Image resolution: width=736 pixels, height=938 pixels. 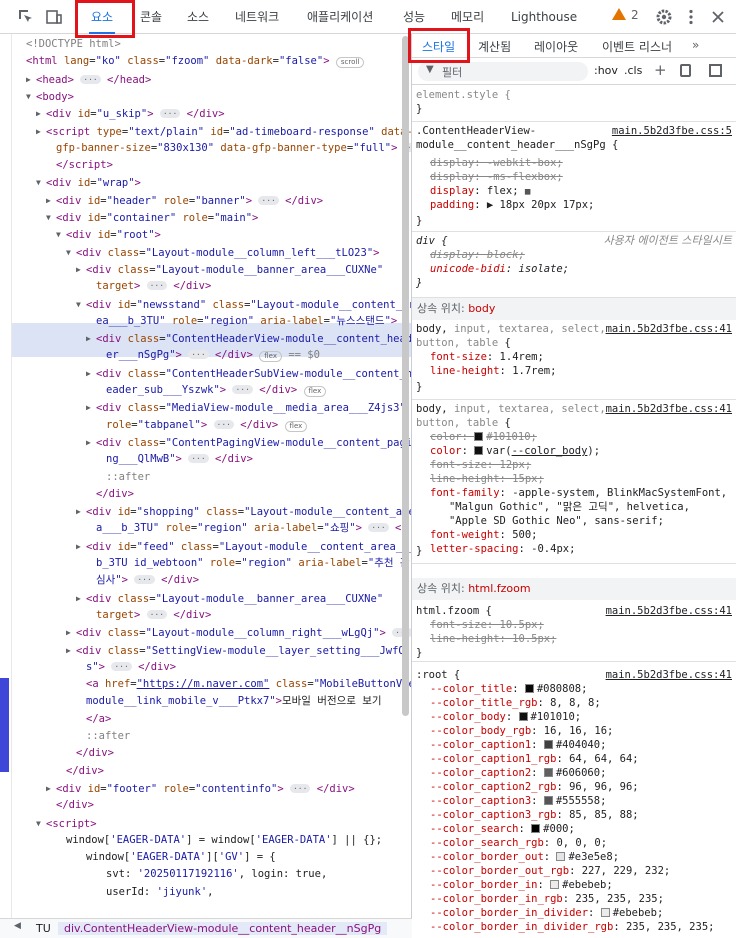 What do you see at coordinates (633, 70) in the screenshot?
I see `cls-toggle: .cls` at bounding box center [633, 70].